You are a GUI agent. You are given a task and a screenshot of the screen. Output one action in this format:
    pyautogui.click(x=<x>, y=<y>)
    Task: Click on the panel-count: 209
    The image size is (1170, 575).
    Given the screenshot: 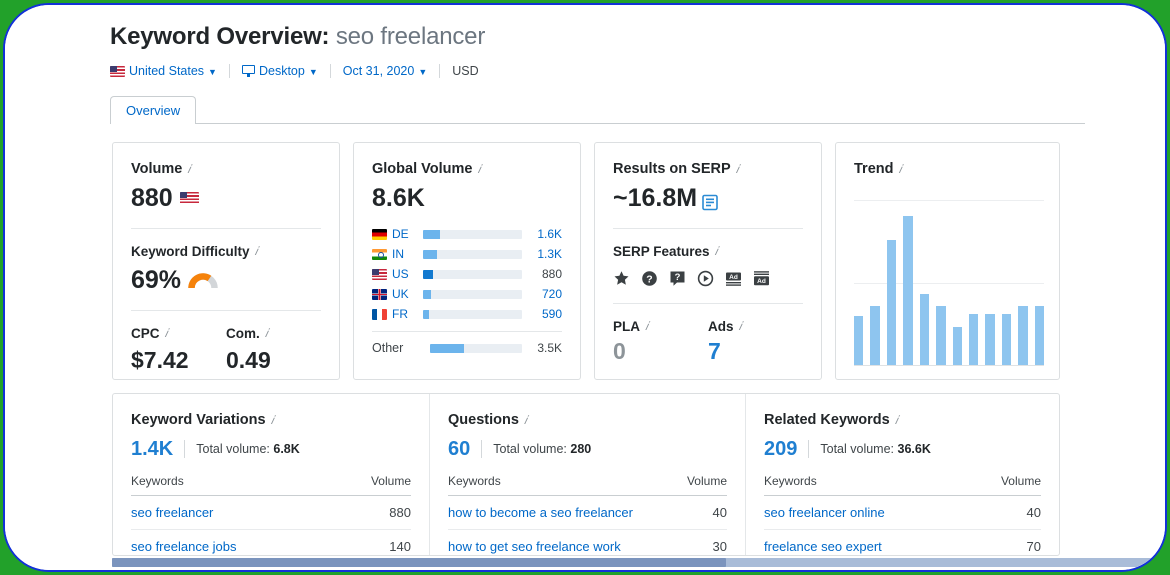 What is the action you would take?
    pyautogui.click(x=780, y=449)
    